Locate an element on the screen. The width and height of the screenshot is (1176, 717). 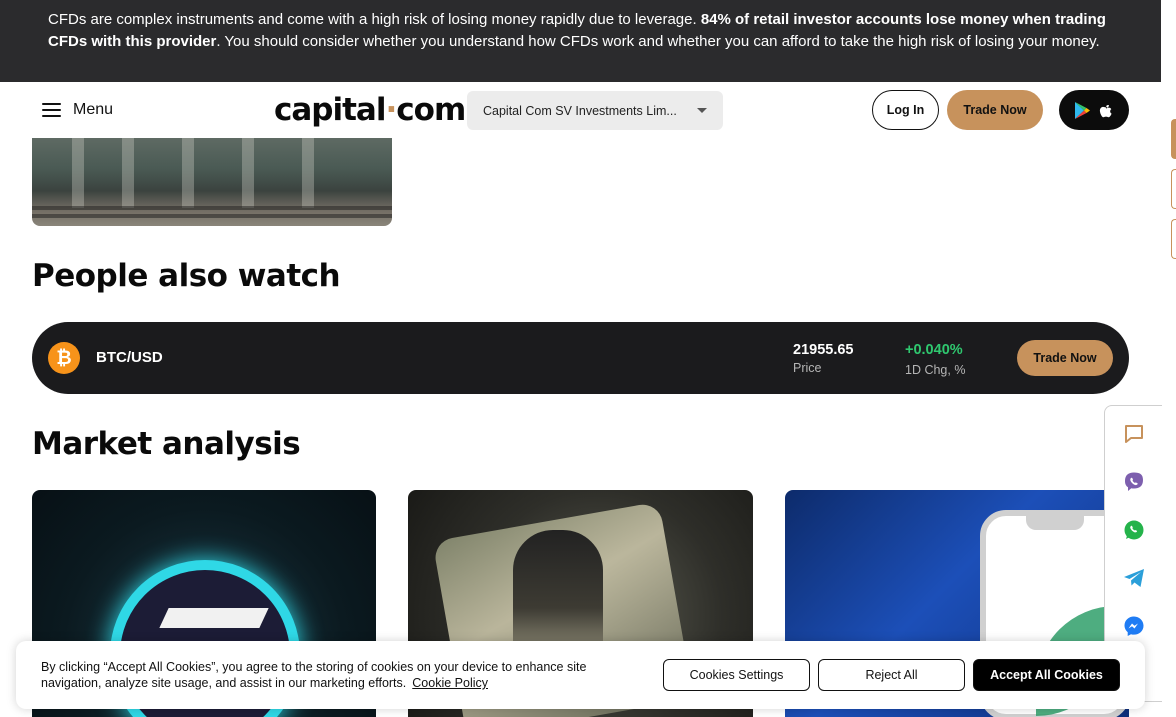
logo-text-b: com is located at coordinates (431, 110).